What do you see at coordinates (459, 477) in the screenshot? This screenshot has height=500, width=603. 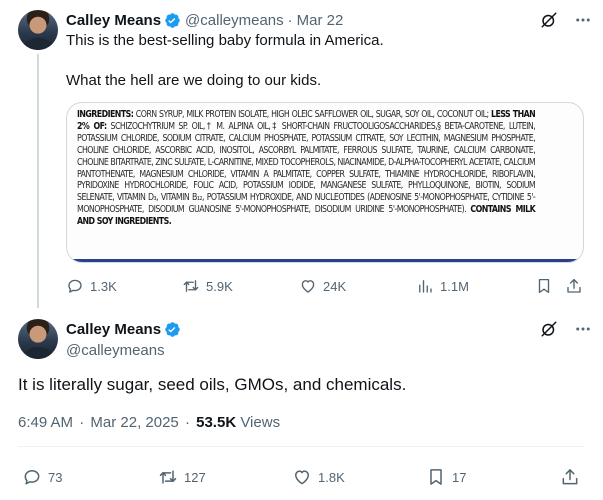 I see `bookmark-count: 17` at bounding box center [459, 477].